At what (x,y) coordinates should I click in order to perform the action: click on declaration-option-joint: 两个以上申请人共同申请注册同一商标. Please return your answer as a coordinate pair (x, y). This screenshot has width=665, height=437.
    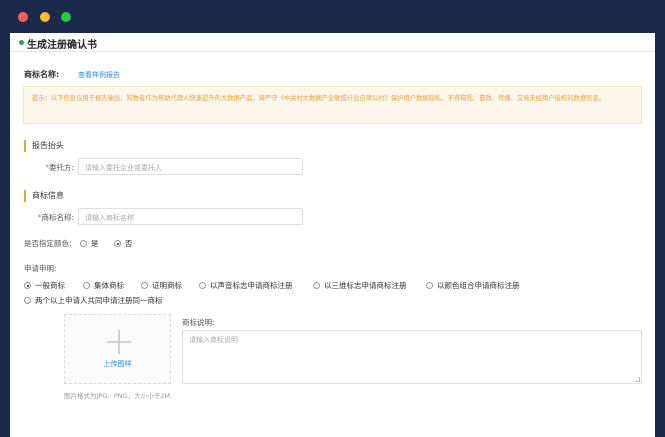
    Looking at the image, I should click on (93, 300).